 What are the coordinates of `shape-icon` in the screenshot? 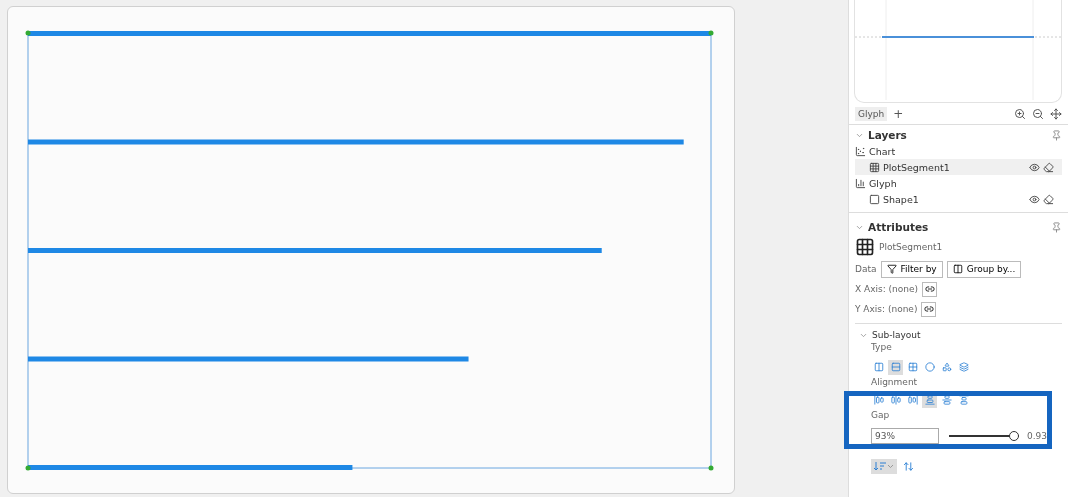 It's located at (874, 199).